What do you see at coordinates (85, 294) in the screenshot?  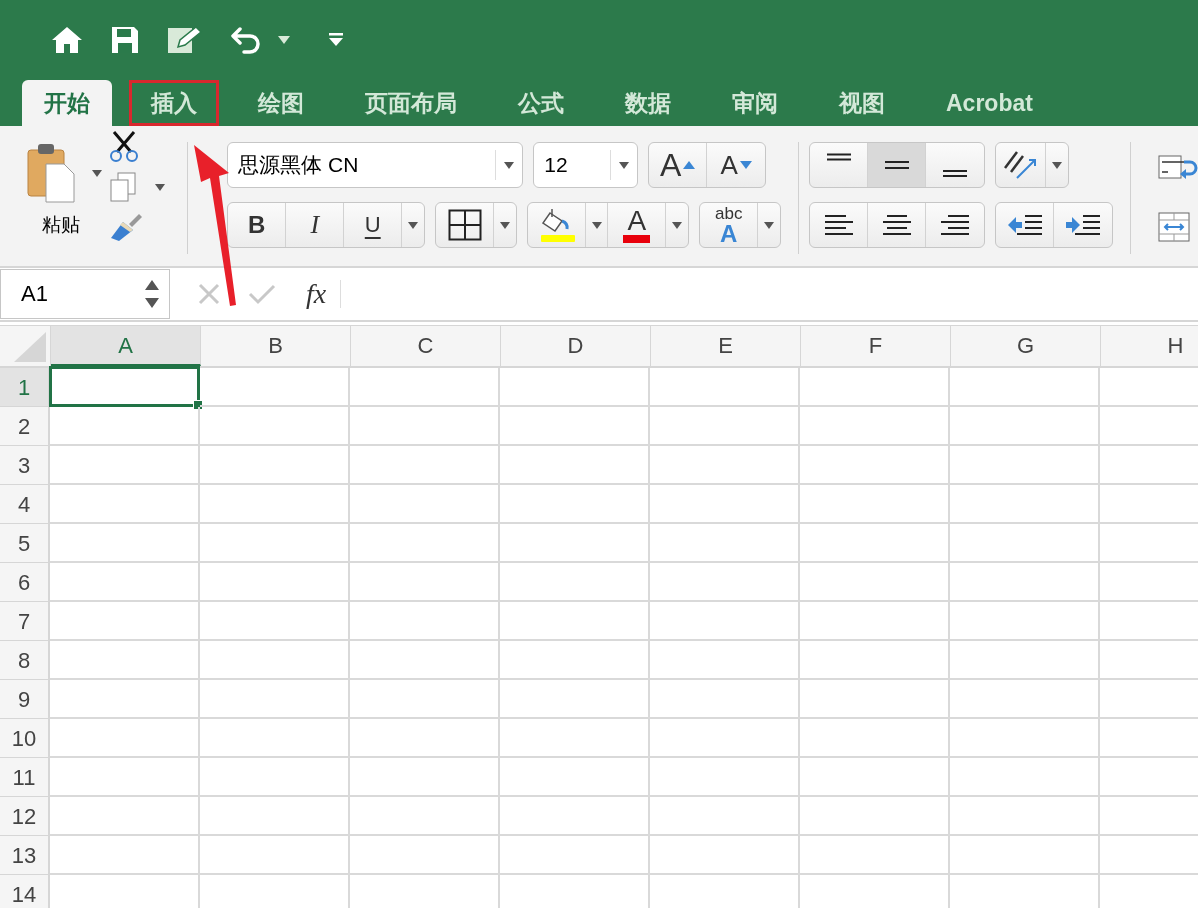 I see `name-box: A1` at bounding box center [85, 294].